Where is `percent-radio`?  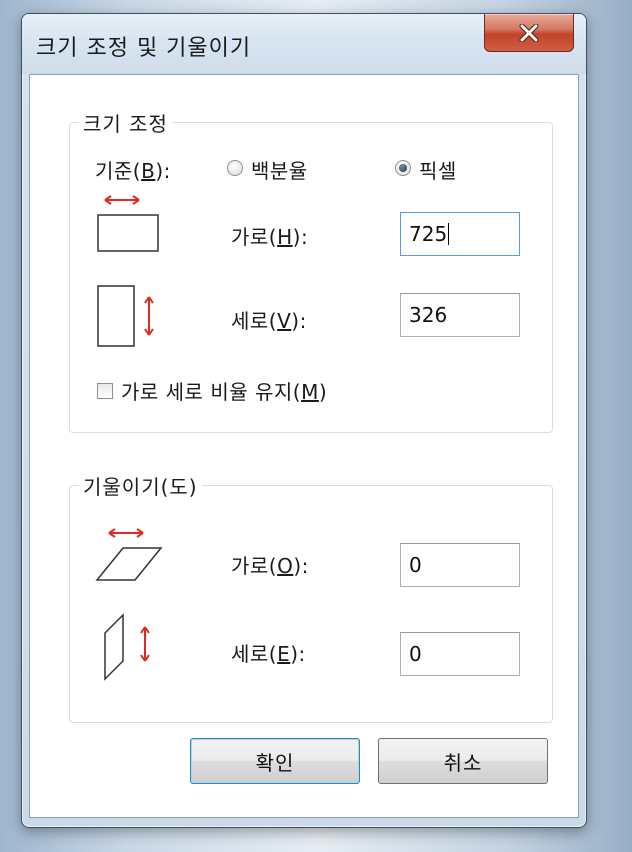 percent-radio is located at coordinates (235, 168).